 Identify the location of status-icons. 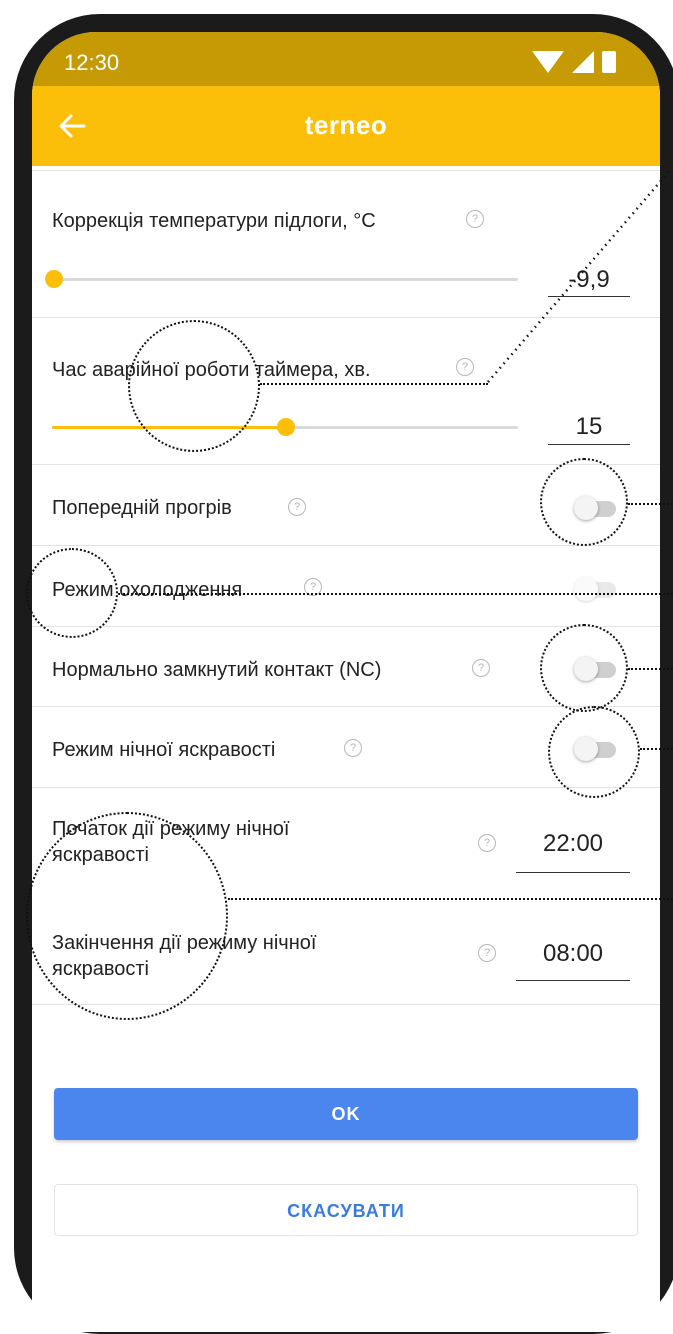
(574, 62).